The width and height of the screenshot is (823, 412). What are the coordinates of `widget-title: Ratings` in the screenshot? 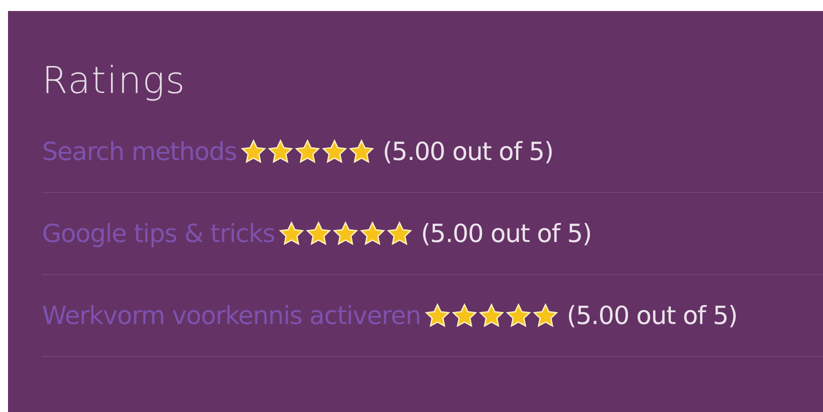 It's located at (114, 80).